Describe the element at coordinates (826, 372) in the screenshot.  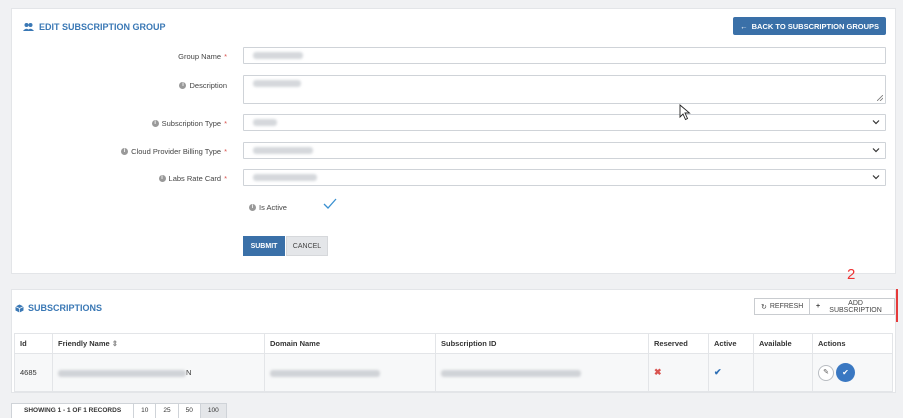
I see `edit-icon: ✎` at that location.